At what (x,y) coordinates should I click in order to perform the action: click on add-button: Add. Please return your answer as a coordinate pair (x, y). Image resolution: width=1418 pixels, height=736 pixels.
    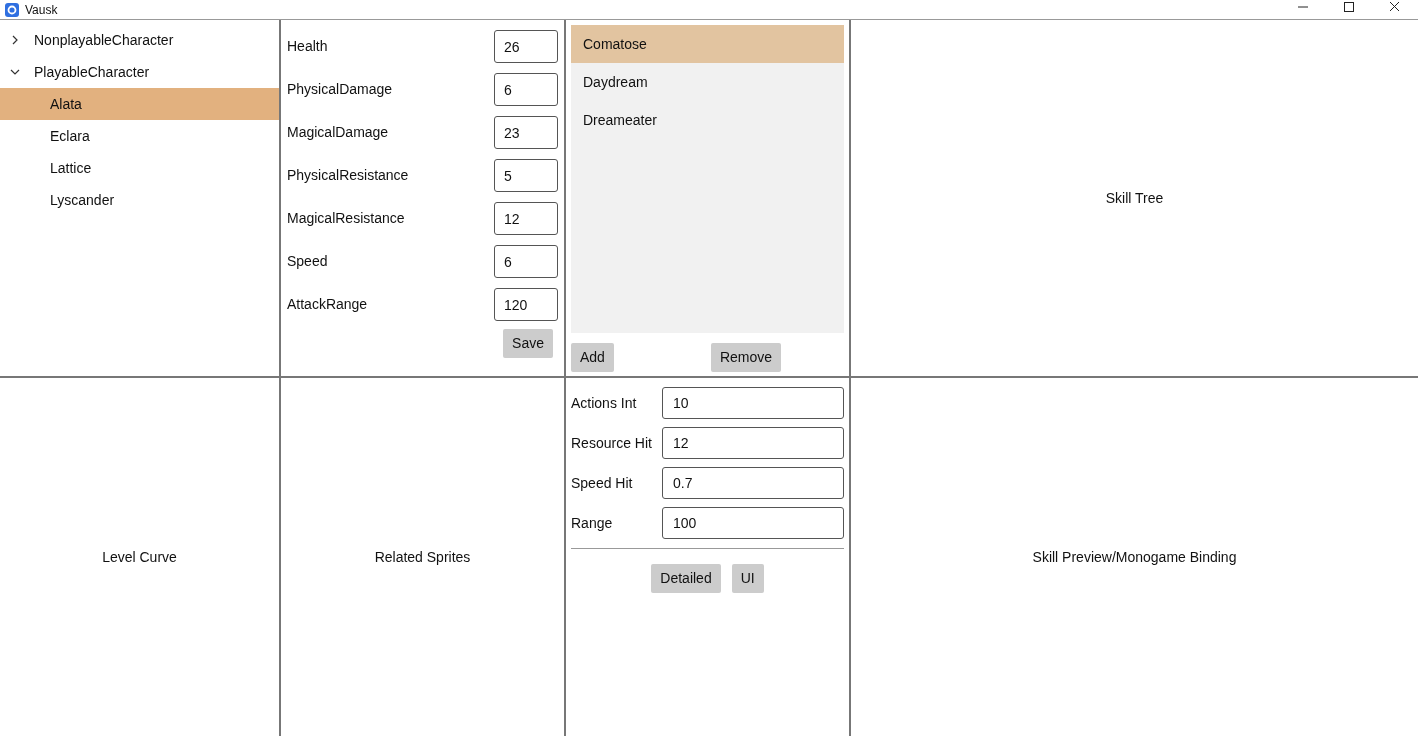
    Looking at the image, I should click on (592, 357).